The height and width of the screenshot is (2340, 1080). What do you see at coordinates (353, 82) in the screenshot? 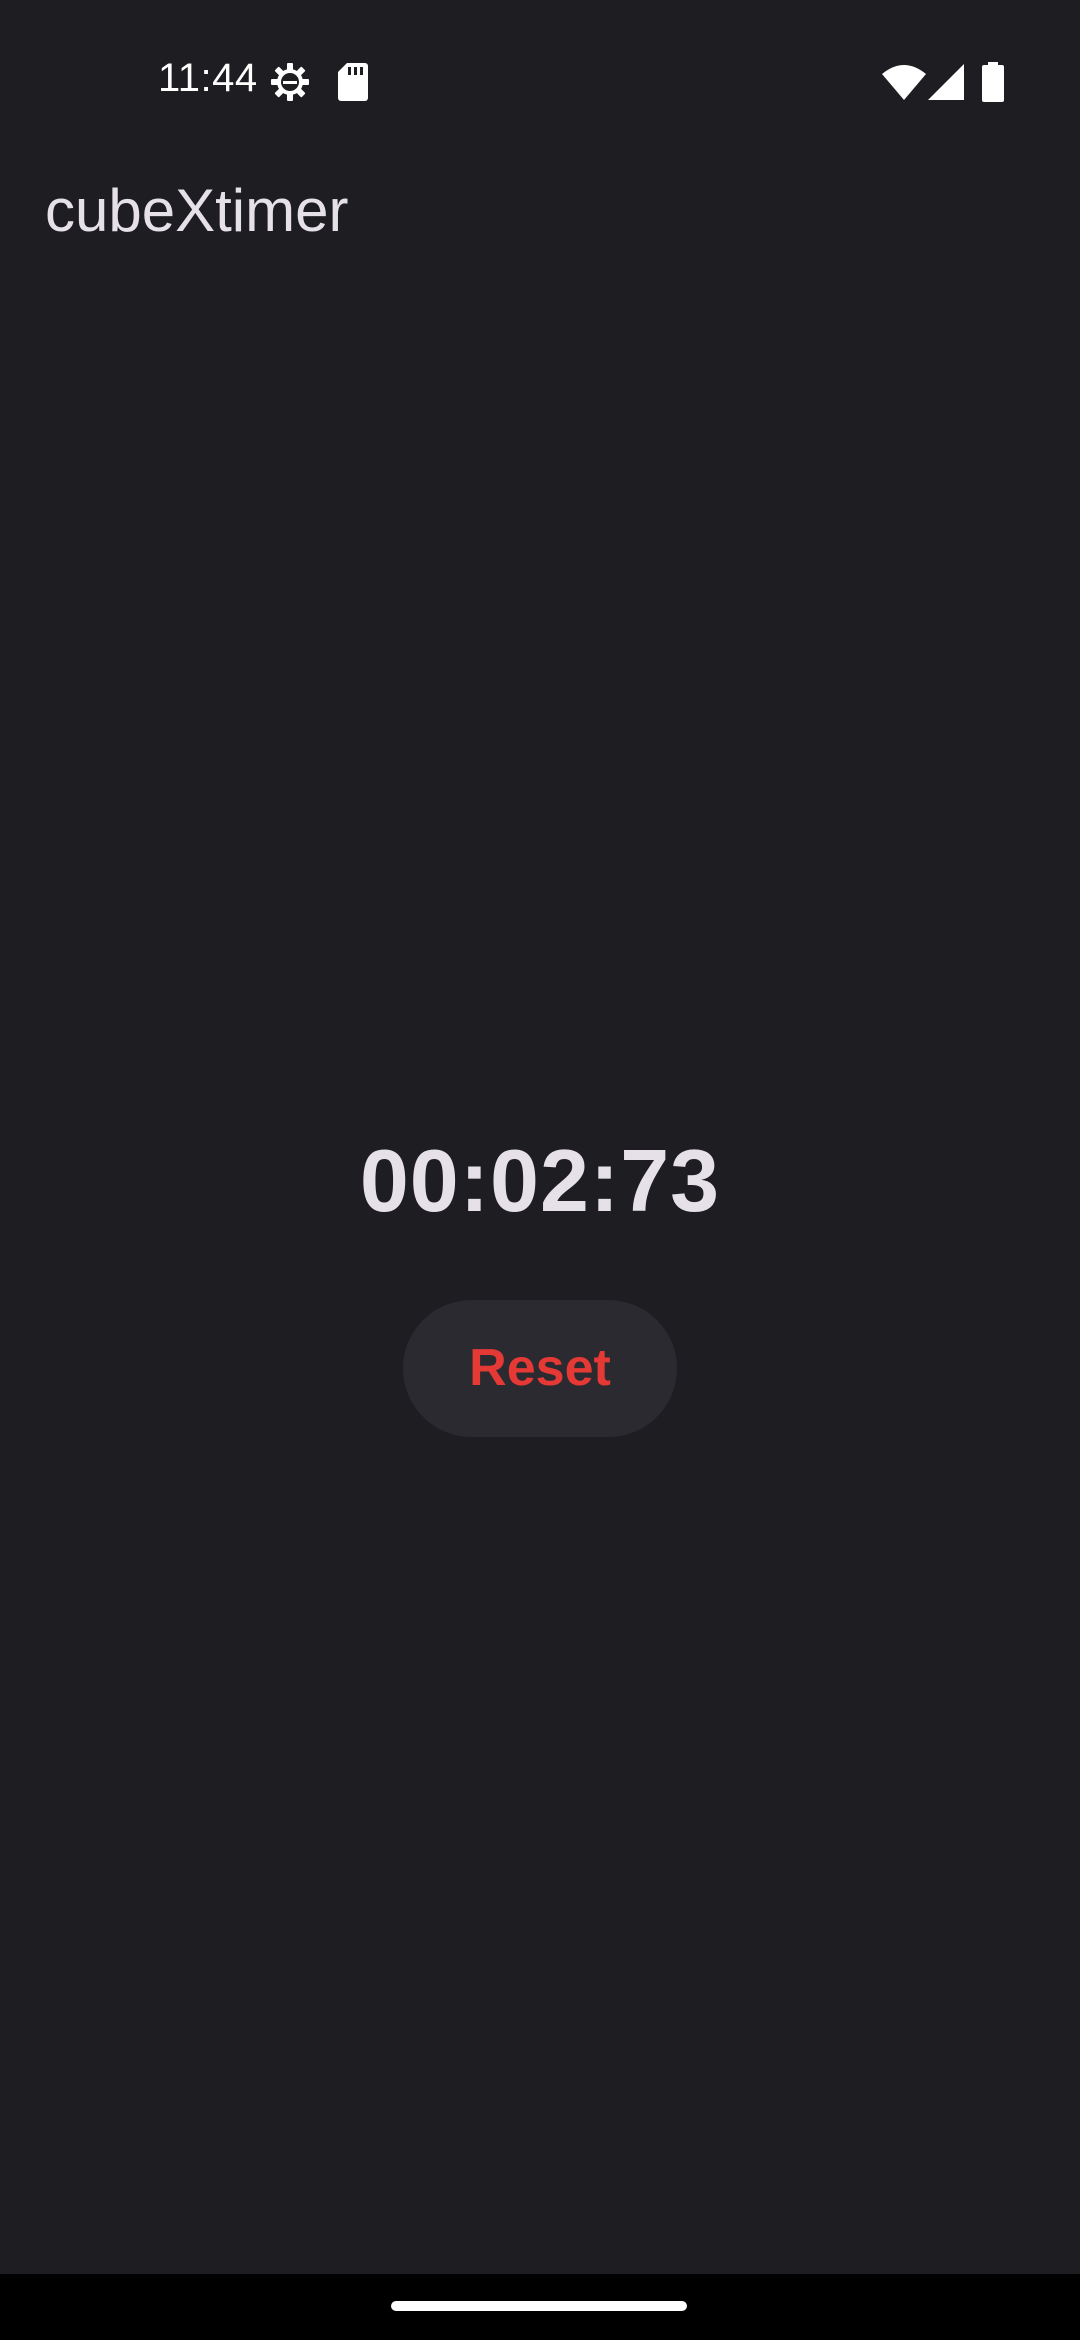
I see `sd-card-icon` at bounding box center [353, 82].